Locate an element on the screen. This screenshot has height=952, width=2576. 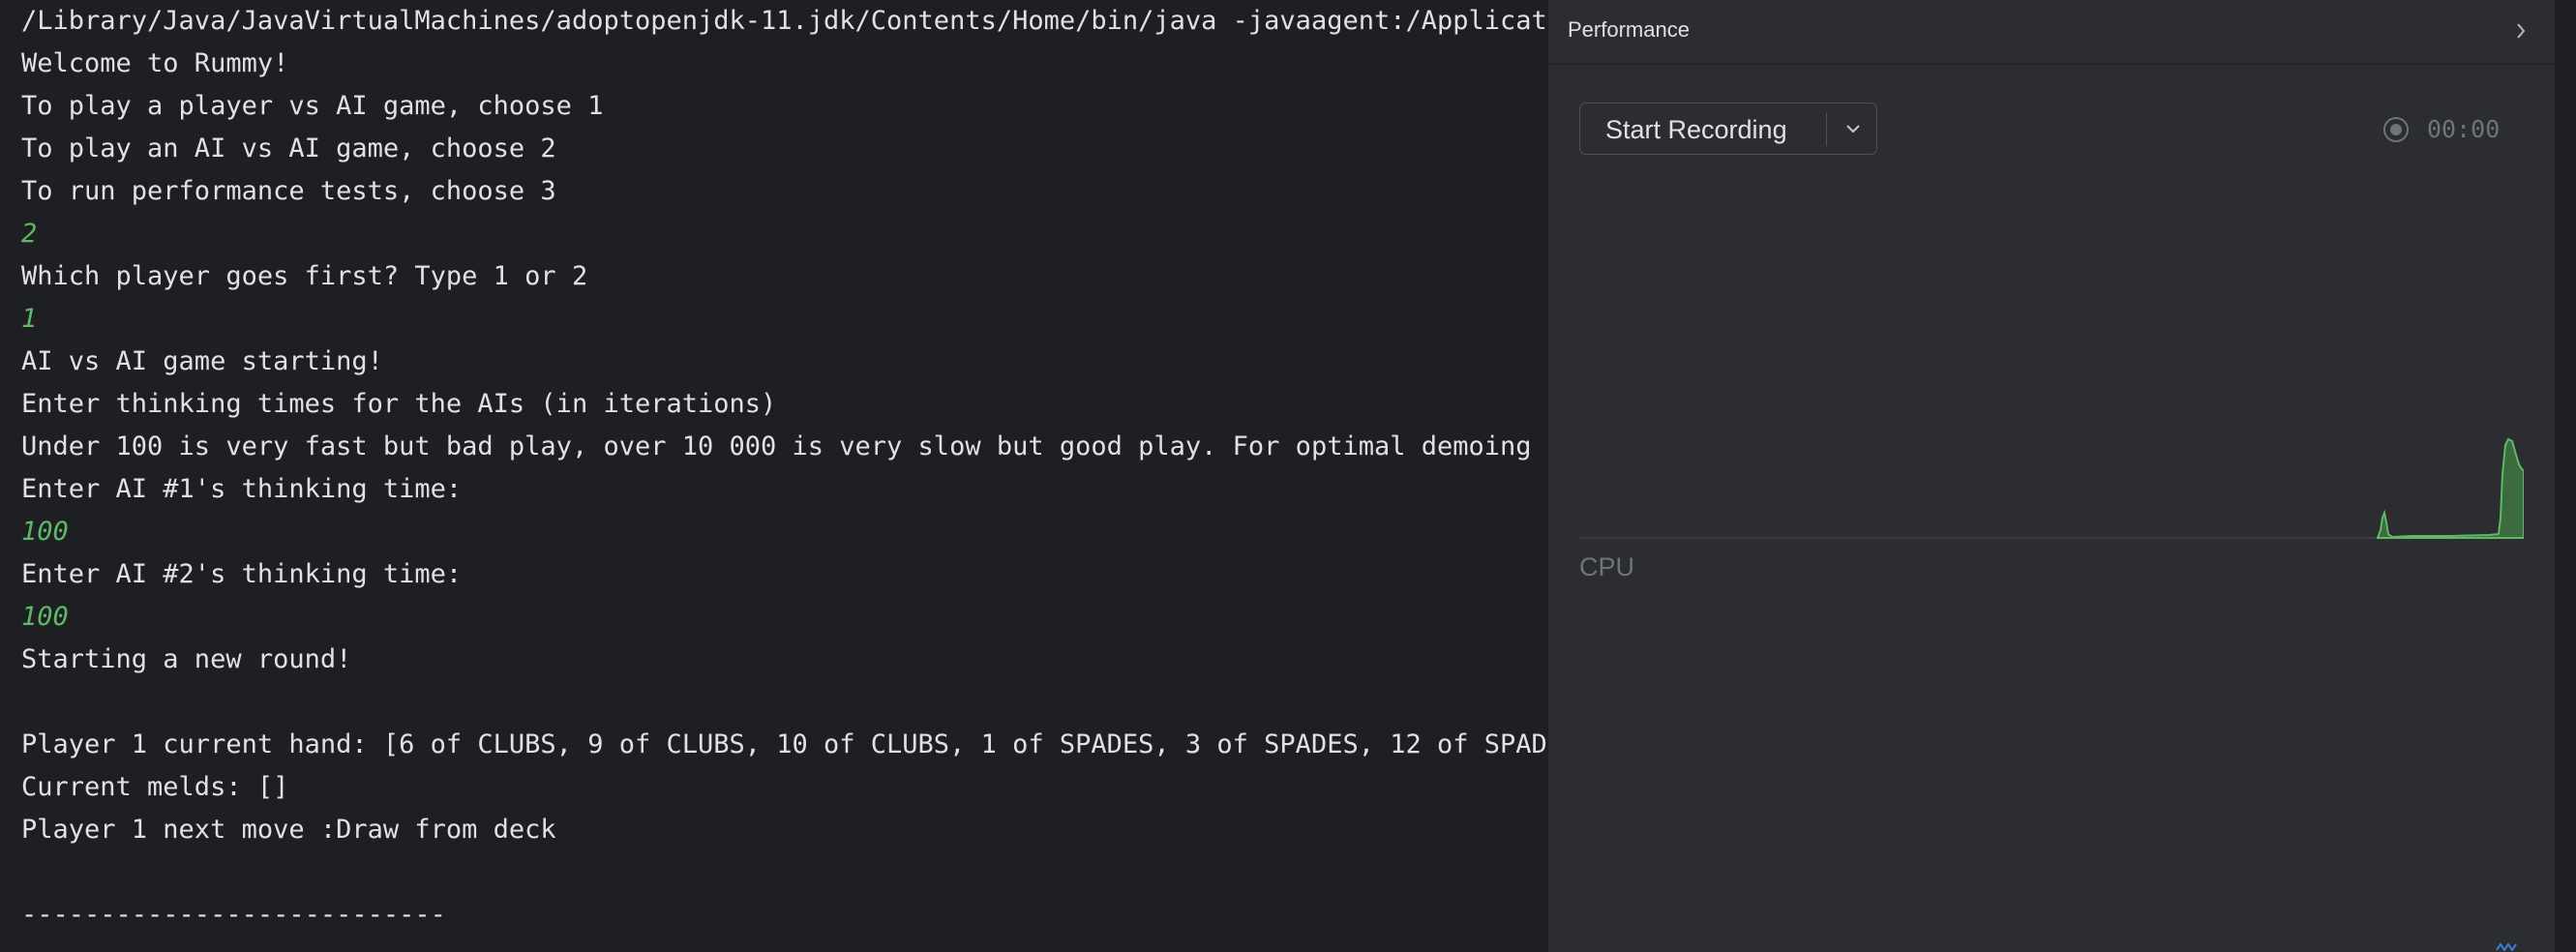
button-divider is located at coordinates (1826, 130).